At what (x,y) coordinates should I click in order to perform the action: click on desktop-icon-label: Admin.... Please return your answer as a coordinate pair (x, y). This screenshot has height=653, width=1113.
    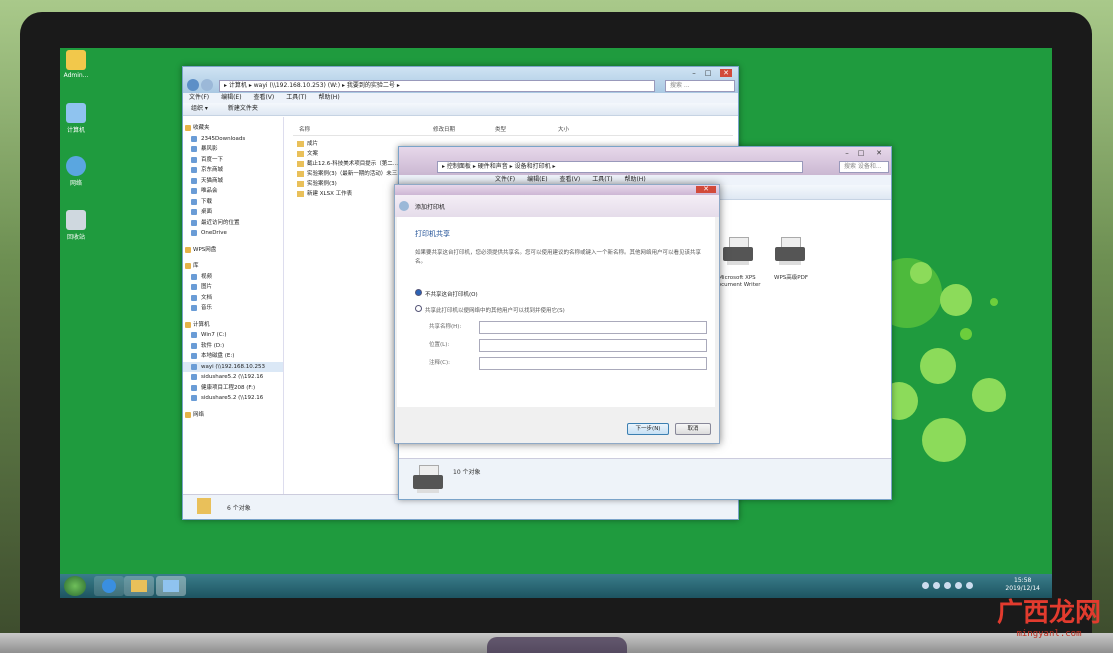
    Looking at the image, I should click on (76, 75).